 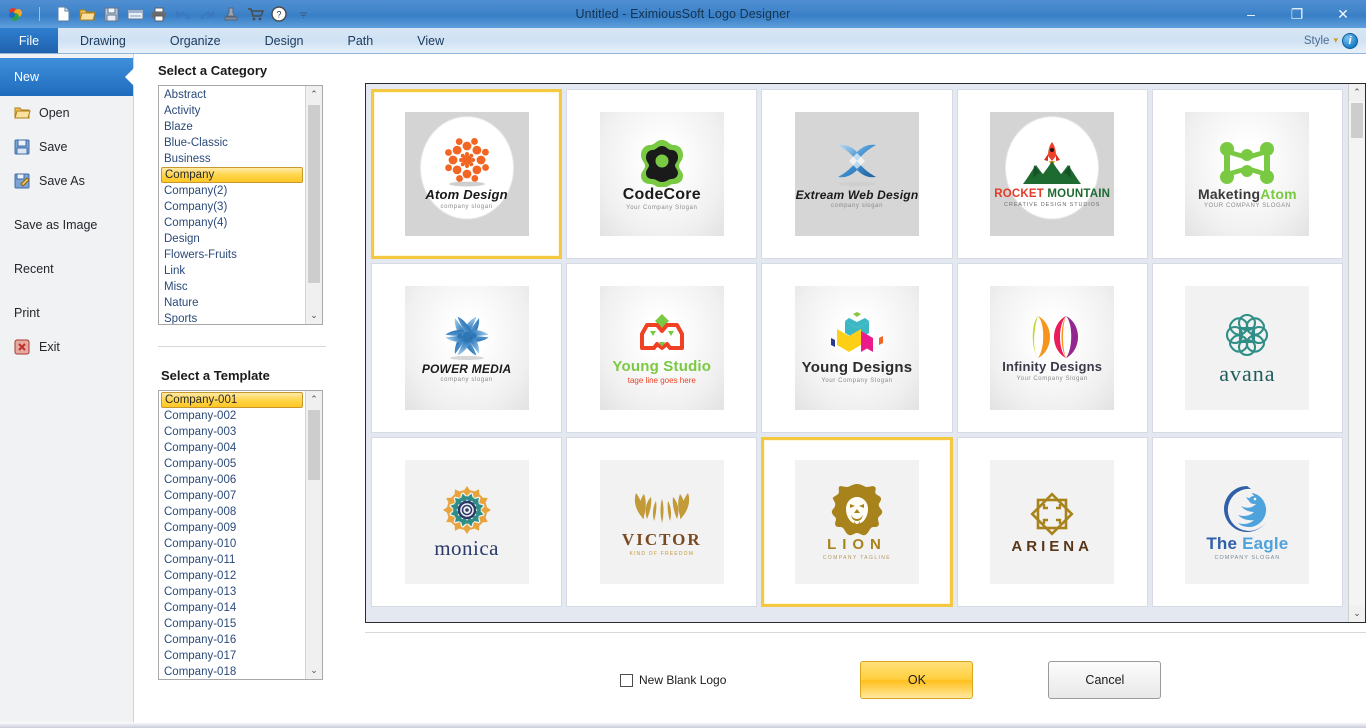 I want to click on category-list-item: Link, so click(x=233, y=271).